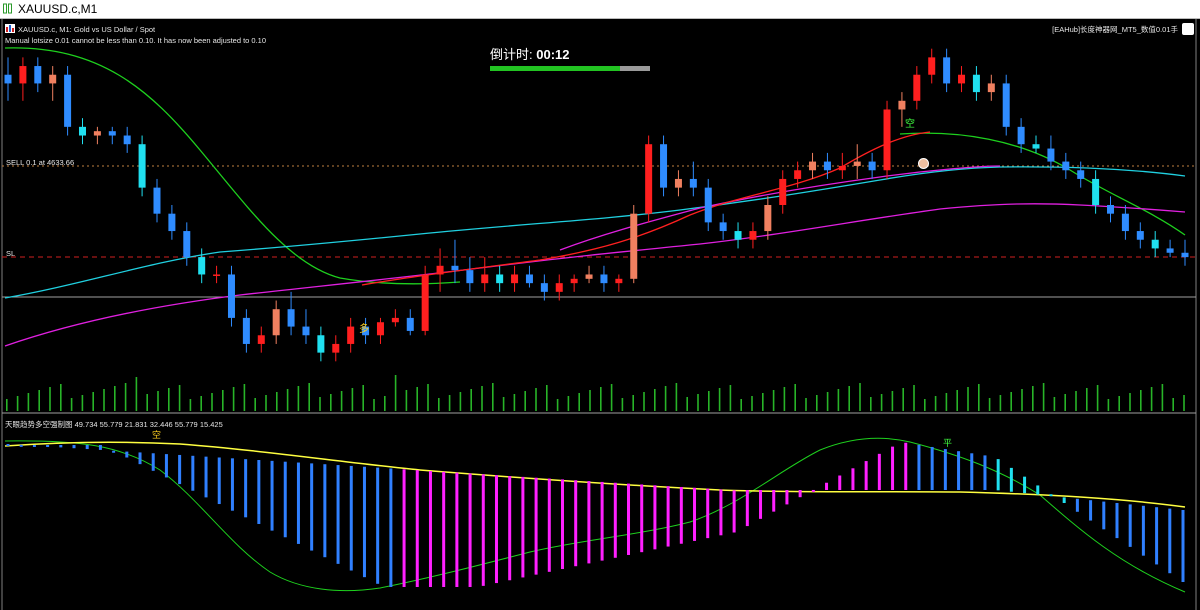 The width and height of the screenshot is (1200, 610). I want to click on oscillator-name: 天眼趋势多空强制图, so click(39, 424).